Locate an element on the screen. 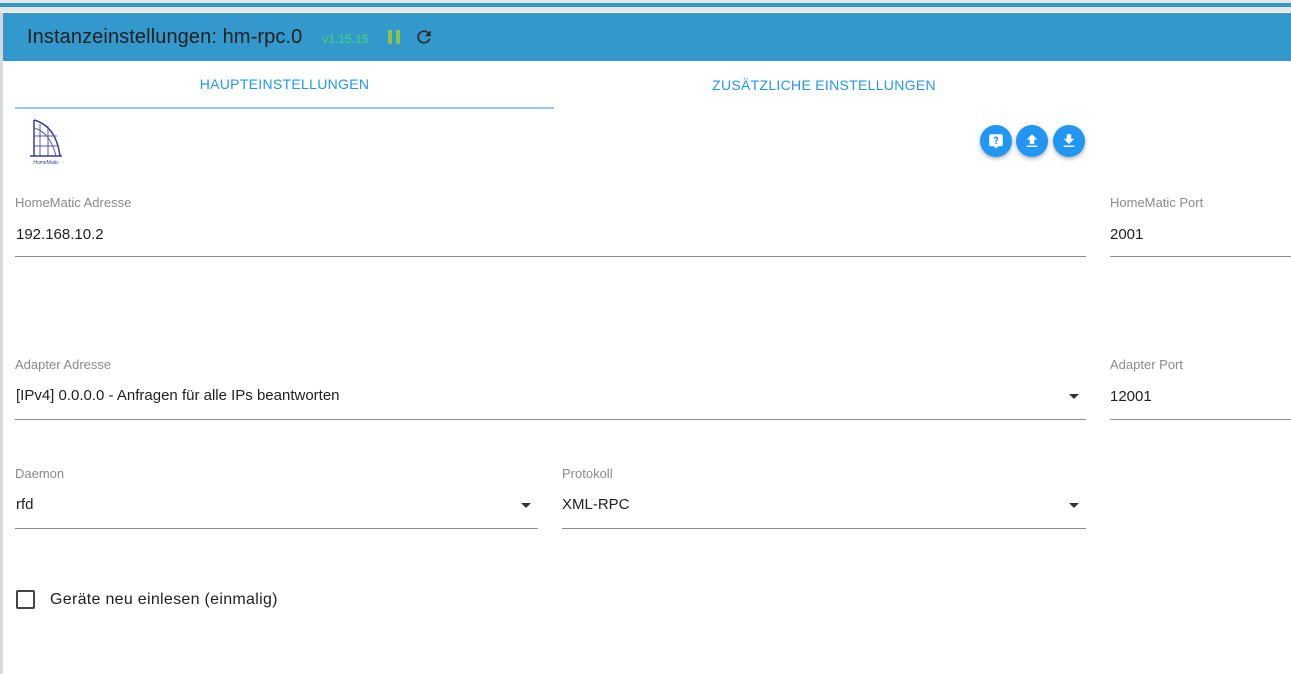  tab-main-settings: HAUPTEINSTELLUNGEN is located at coordinates (284, 85).